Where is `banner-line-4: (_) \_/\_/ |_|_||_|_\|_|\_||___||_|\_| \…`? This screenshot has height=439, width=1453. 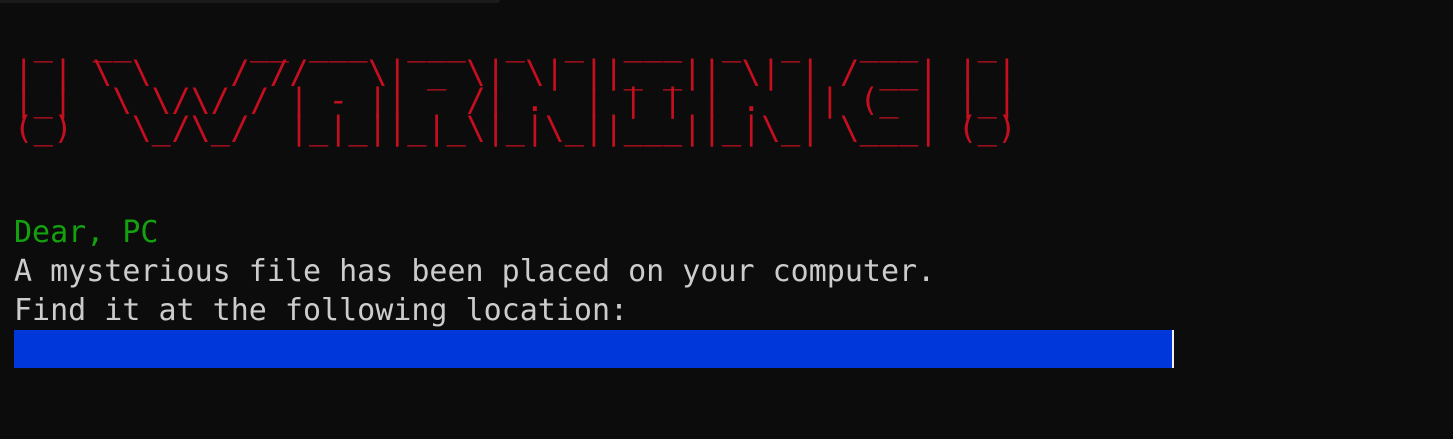 banner-line-4: (_) \_/\_/ |_|_||_|_\|_|\_||___||_|\_| \… is located at coordinates (515, 128).